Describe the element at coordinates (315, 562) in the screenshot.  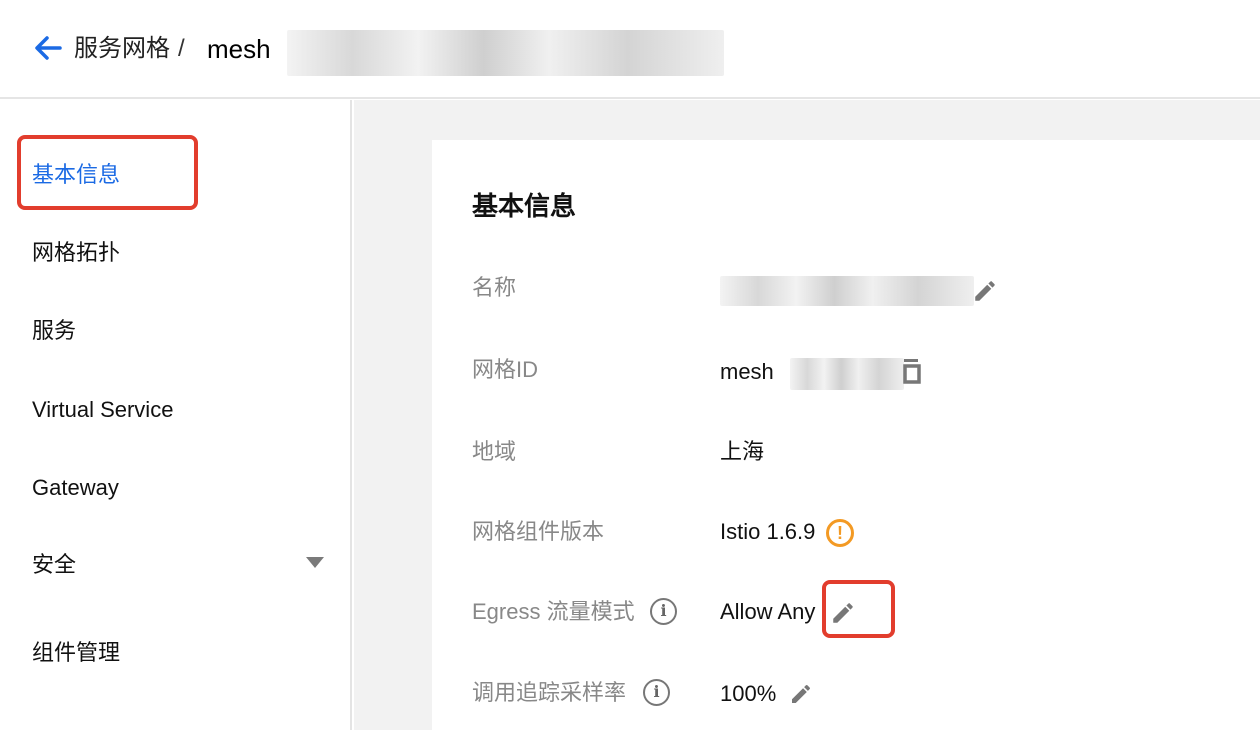
I see `chevron-down-icon` at that location.